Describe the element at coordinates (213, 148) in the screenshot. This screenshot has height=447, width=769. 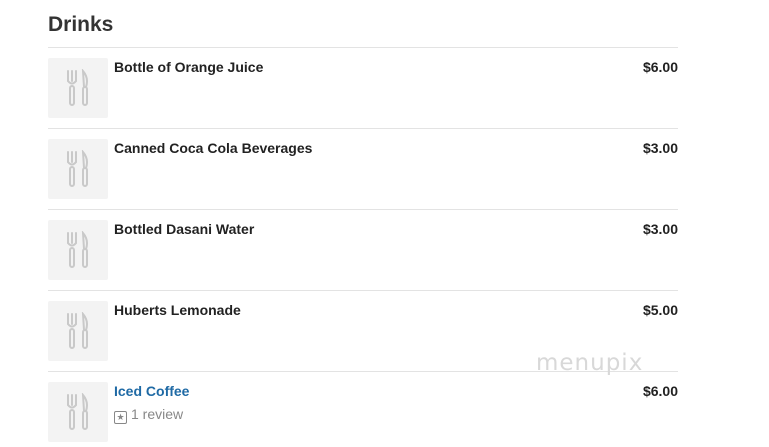
I see `item-name: Canned Coca Cola Beverages` at that location.